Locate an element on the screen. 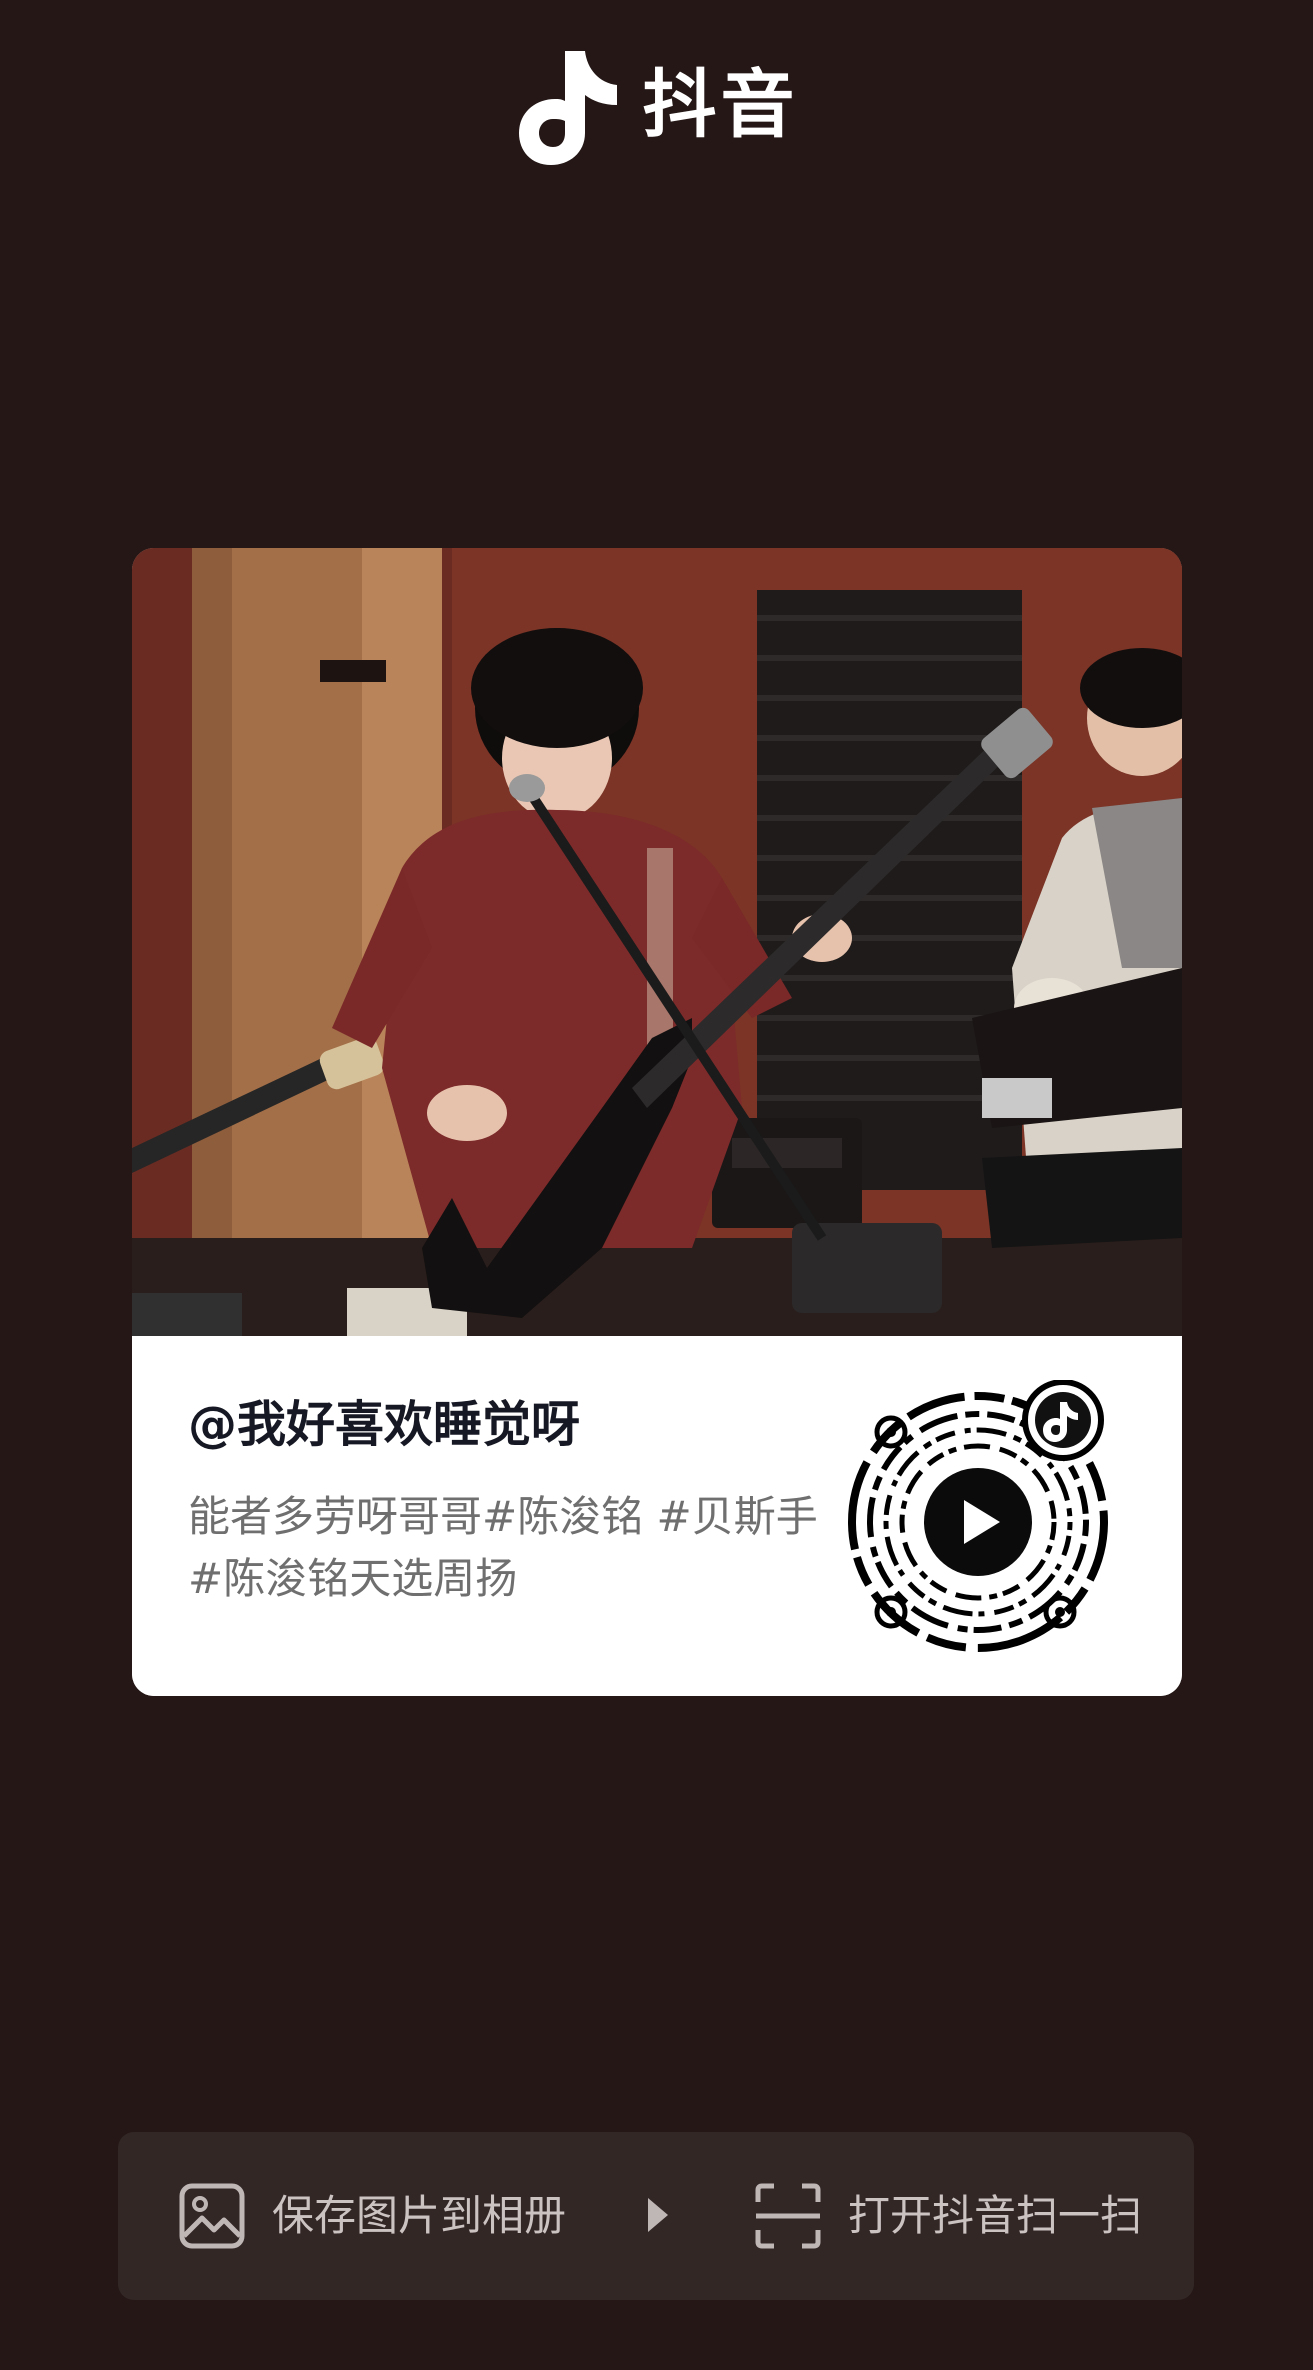 The image size is (1313, 2370). qr-code-graphic is located at coordinates (978, 1516).